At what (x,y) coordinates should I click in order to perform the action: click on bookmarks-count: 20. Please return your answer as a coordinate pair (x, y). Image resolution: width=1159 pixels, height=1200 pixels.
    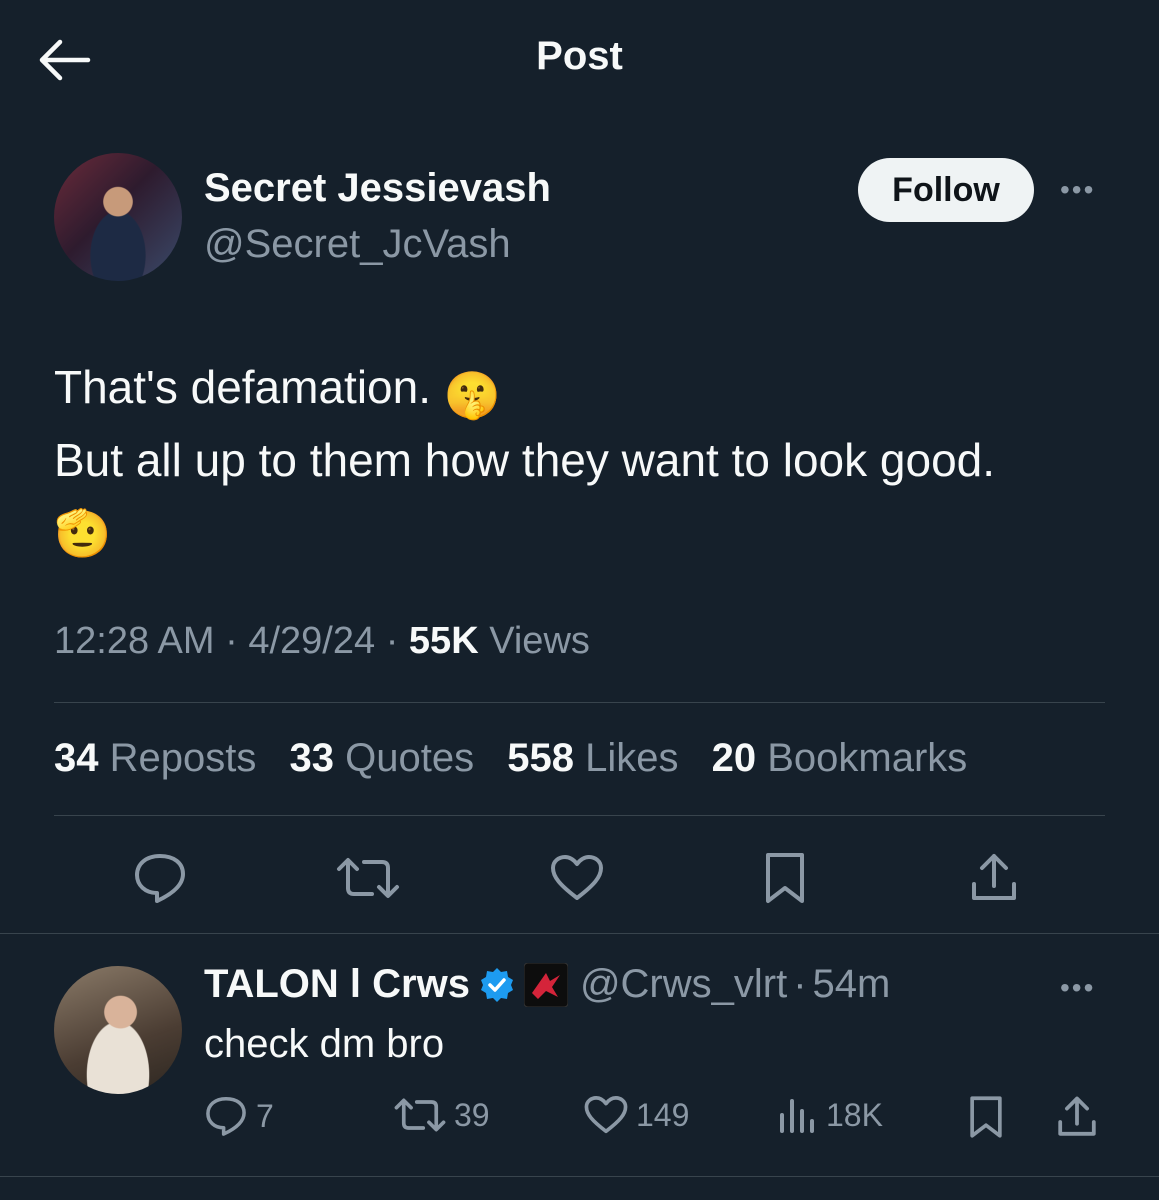
    Looking at the image, I should click on (734, 758).